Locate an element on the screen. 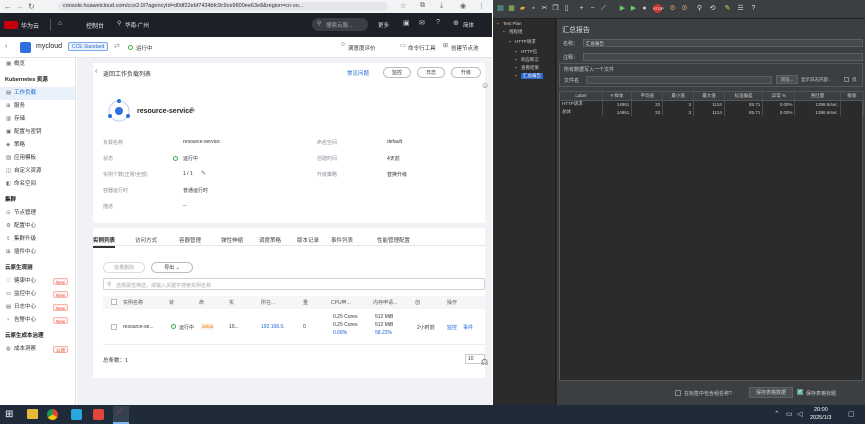  sidebar-item: ♡ 健康中心 New is located at coordinates (37, 281).